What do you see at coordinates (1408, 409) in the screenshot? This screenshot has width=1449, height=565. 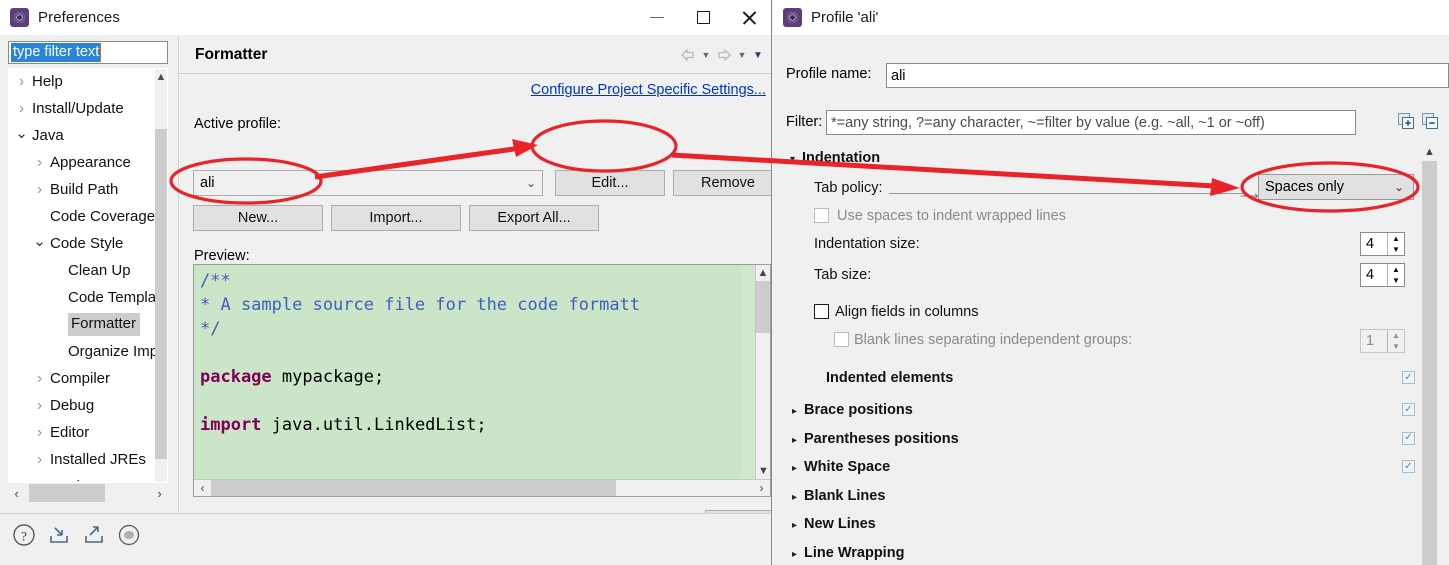 I see `brace-positions-checkbox: ✓` at bounding box center [1408, 409].